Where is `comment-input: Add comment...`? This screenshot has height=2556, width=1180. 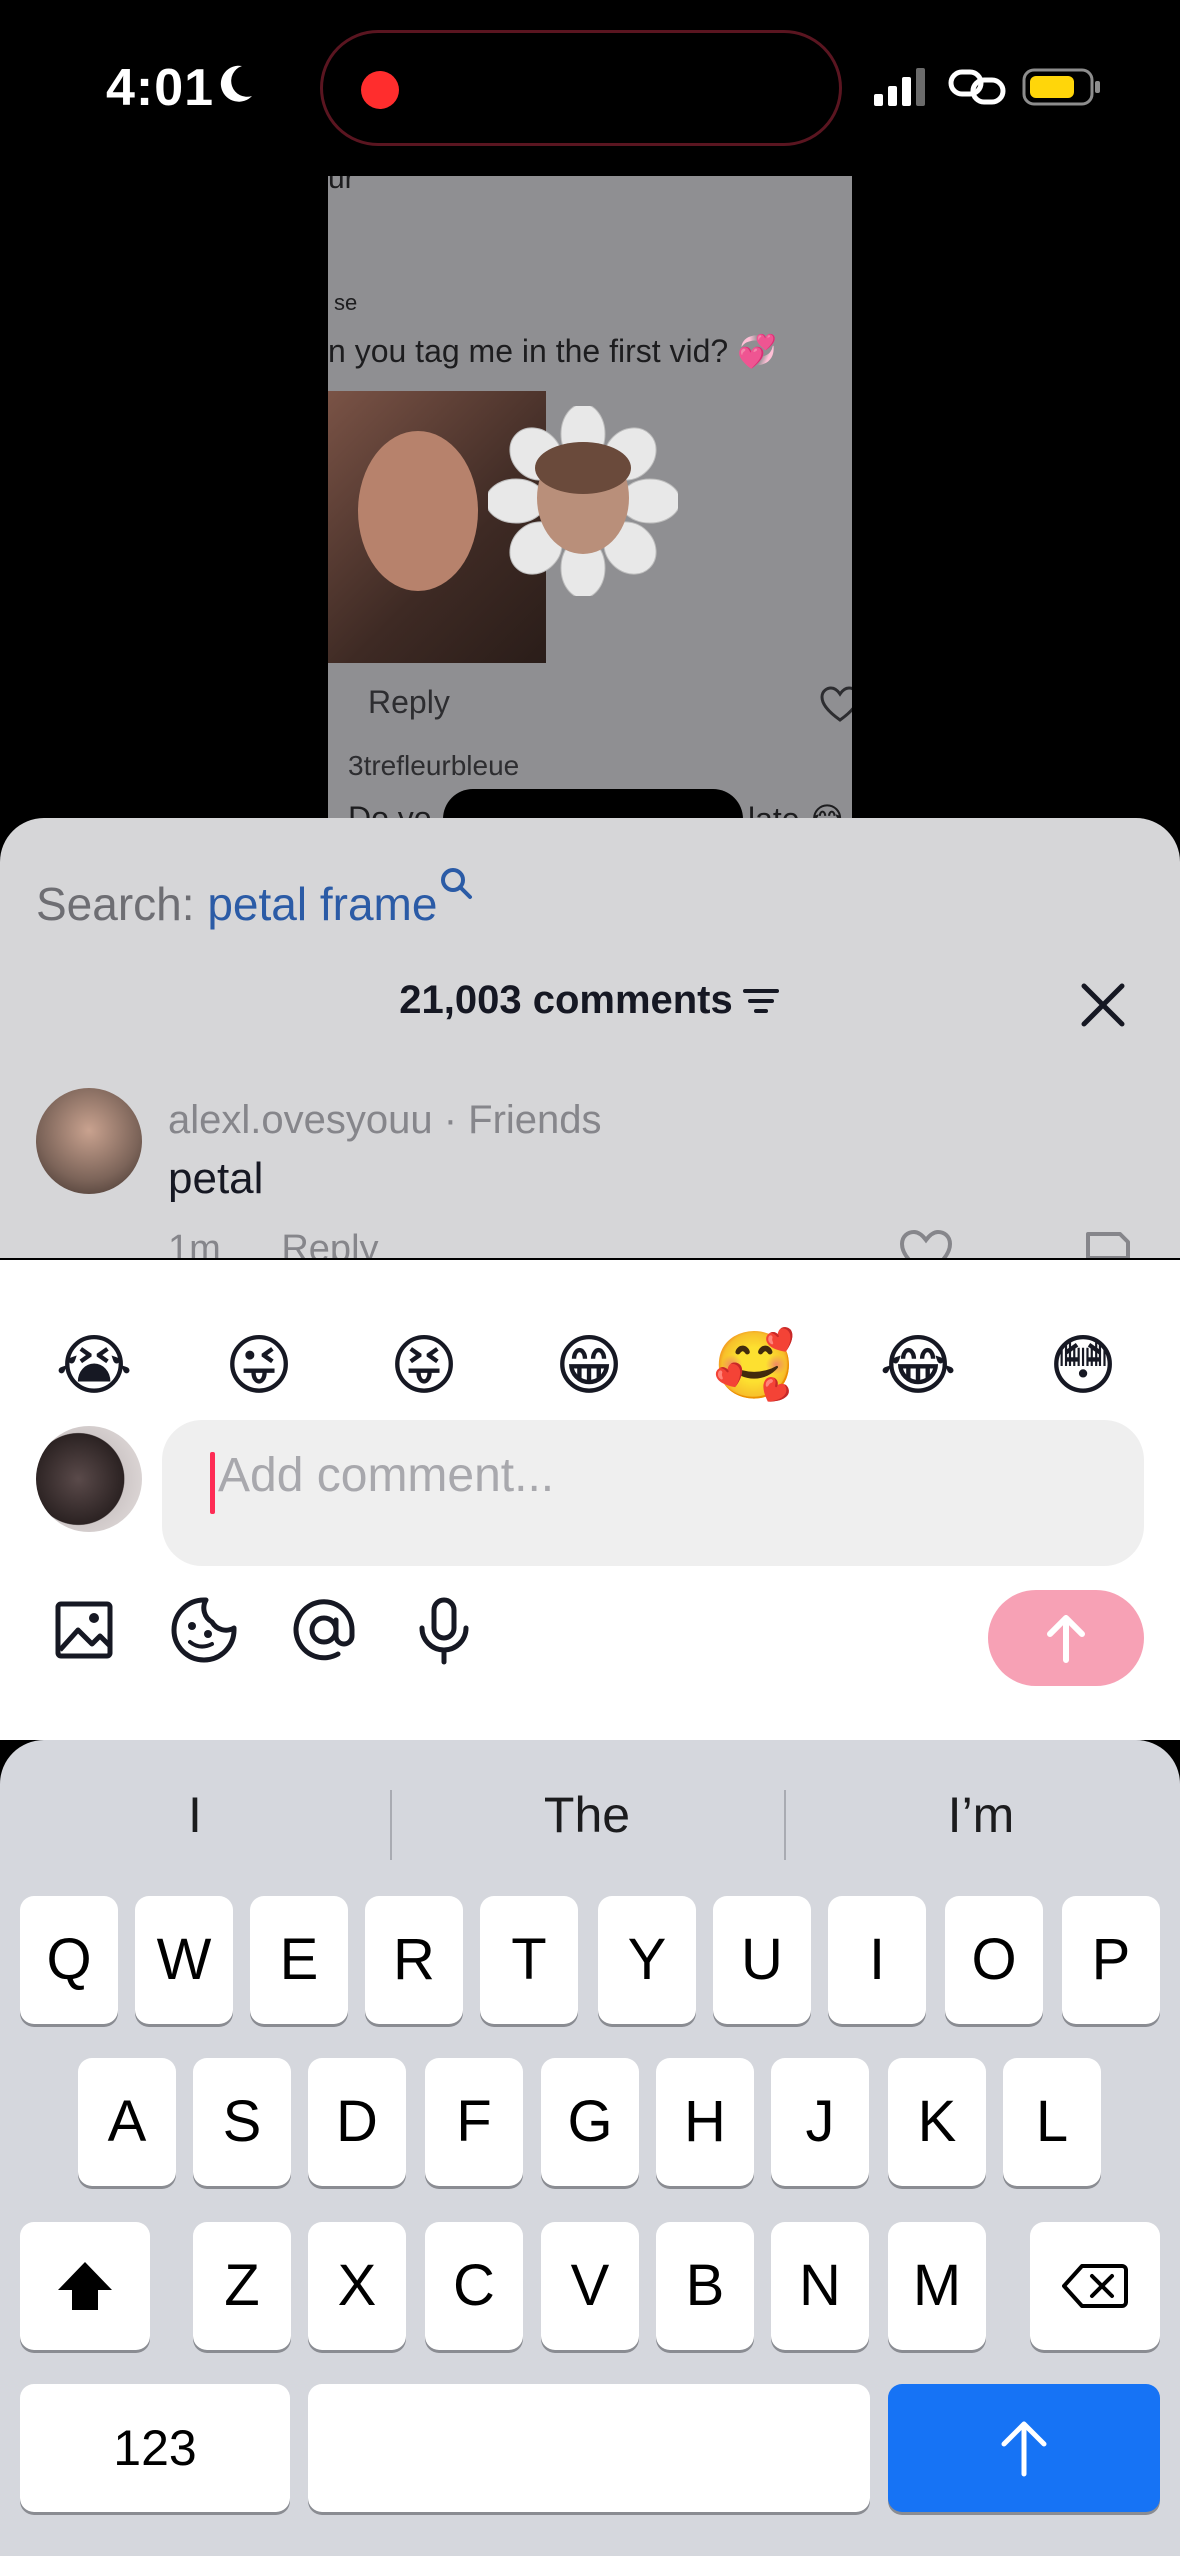 comment-input: Add comment... is located at coordinates (653, 1493).